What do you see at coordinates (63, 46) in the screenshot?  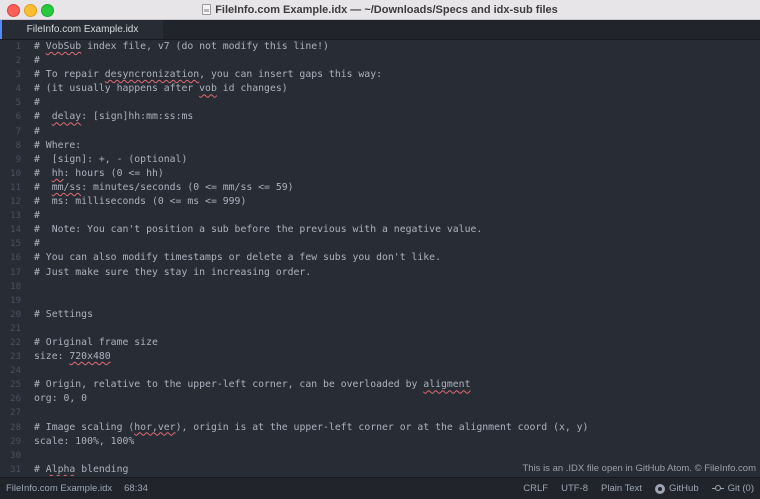 I see `spelling-error-mark: VobSub` at bounding box center [63, 46].